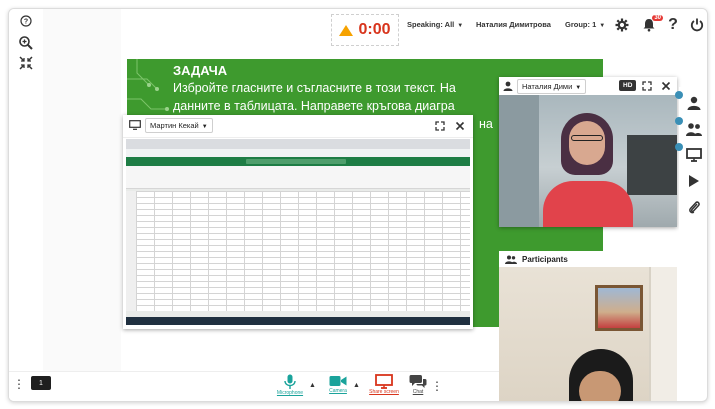 The height and width of the screenshot is (409, 715). What do you see at coordinates (694, 181) in the screenshot?
I see `play-icon` at bounding box center [694, 181].